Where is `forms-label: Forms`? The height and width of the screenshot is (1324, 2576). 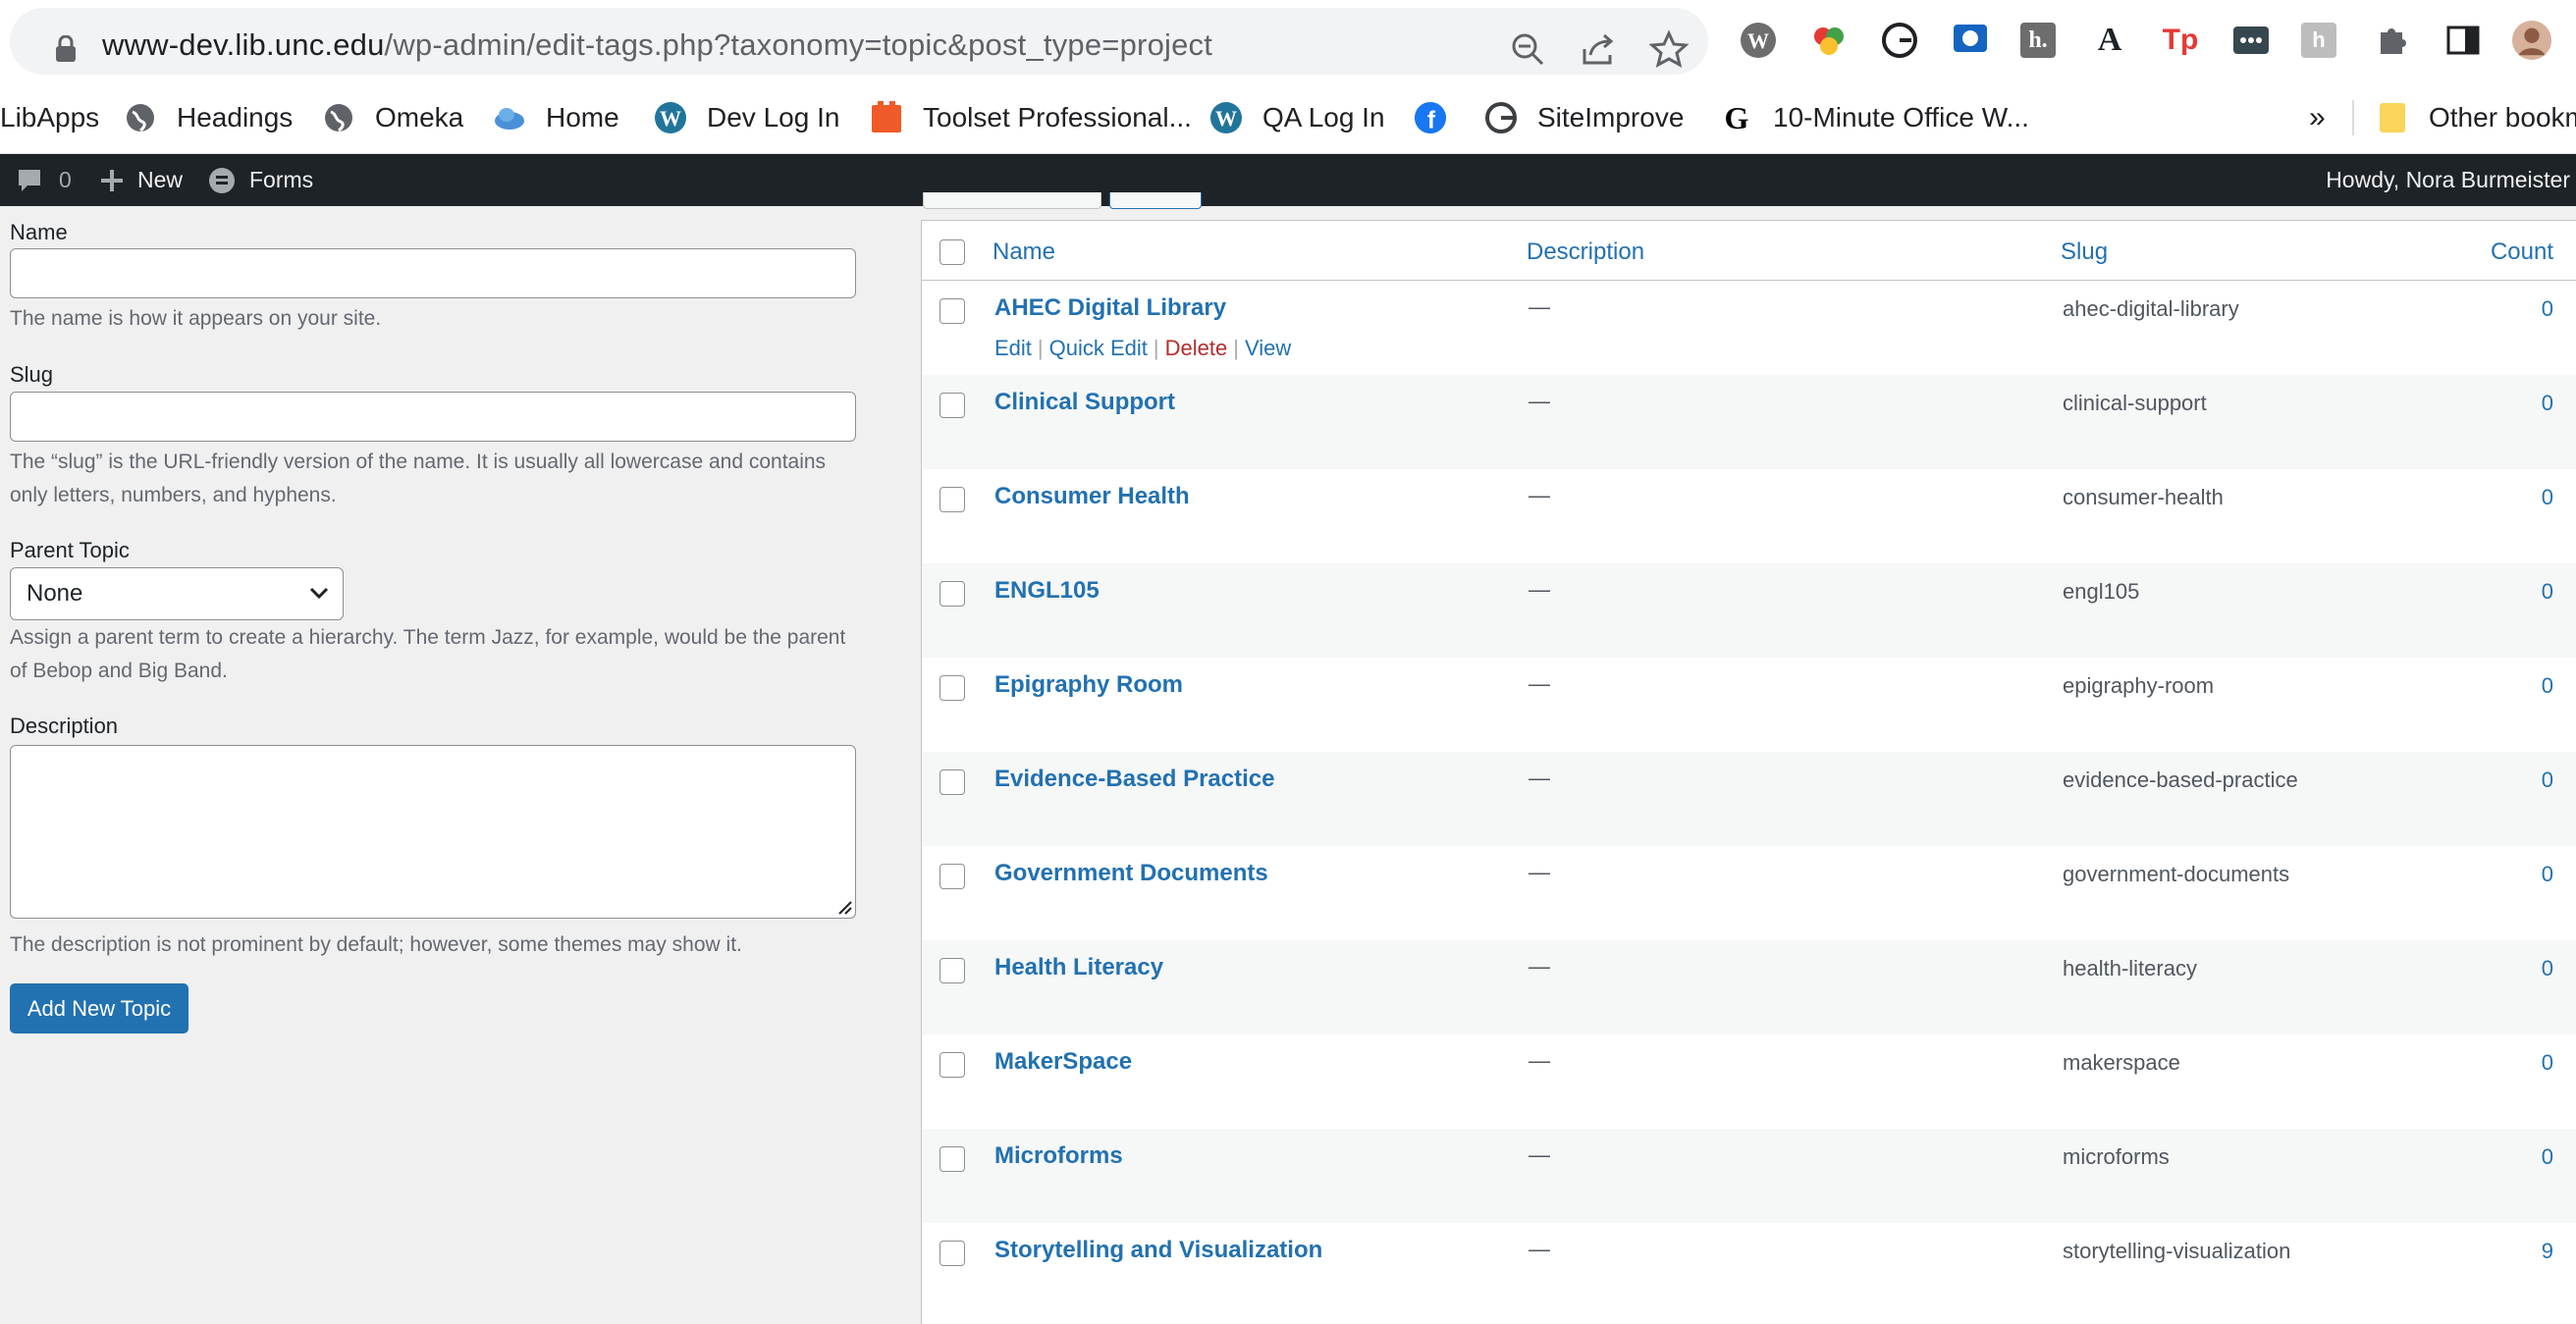 forms-label: Forms is located at coordinates (281, 180).